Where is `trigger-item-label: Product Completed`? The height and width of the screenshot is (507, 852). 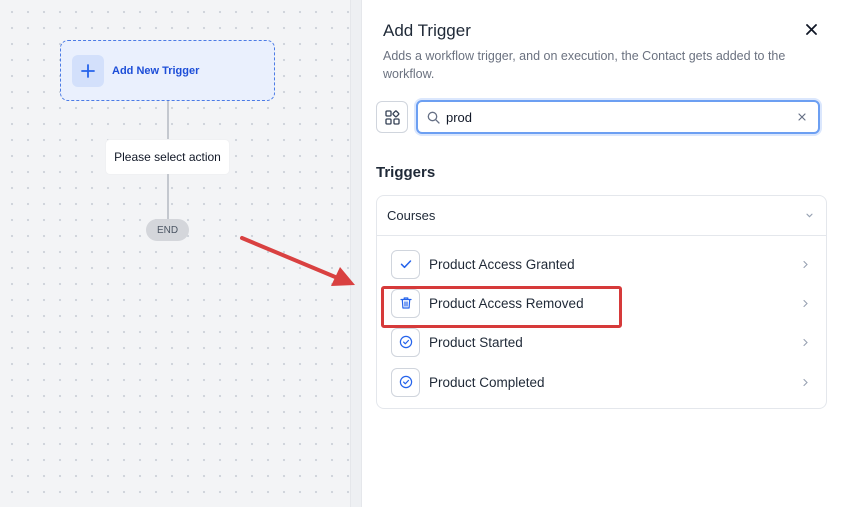 trigger-item-label: Product Completed is located at coordinates (487, 382).